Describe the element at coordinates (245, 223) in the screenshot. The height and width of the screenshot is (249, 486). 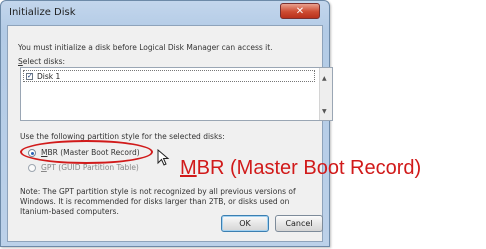
I see `ok-button: OK` at that location.